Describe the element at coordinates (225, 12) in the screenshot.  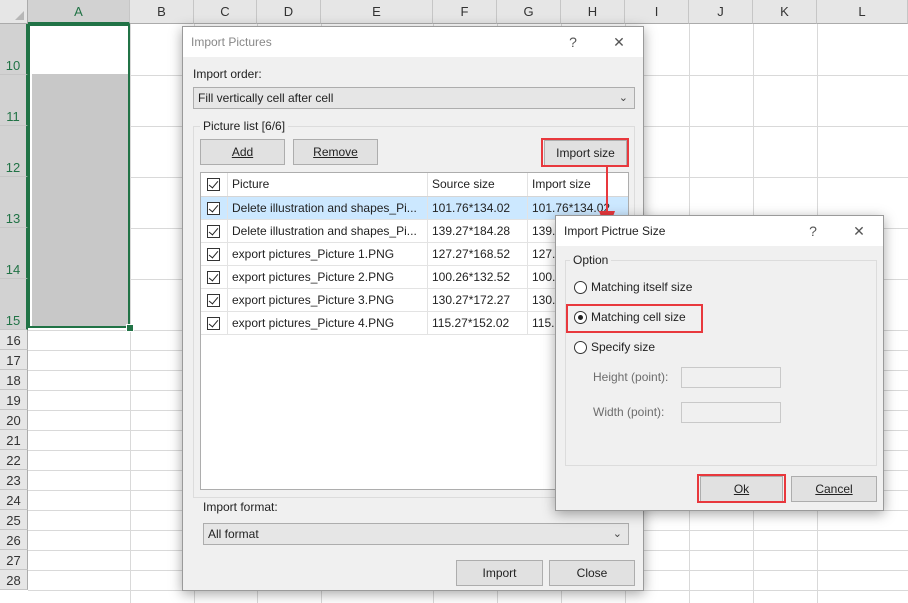
I see `column-header-c: C` at that location.